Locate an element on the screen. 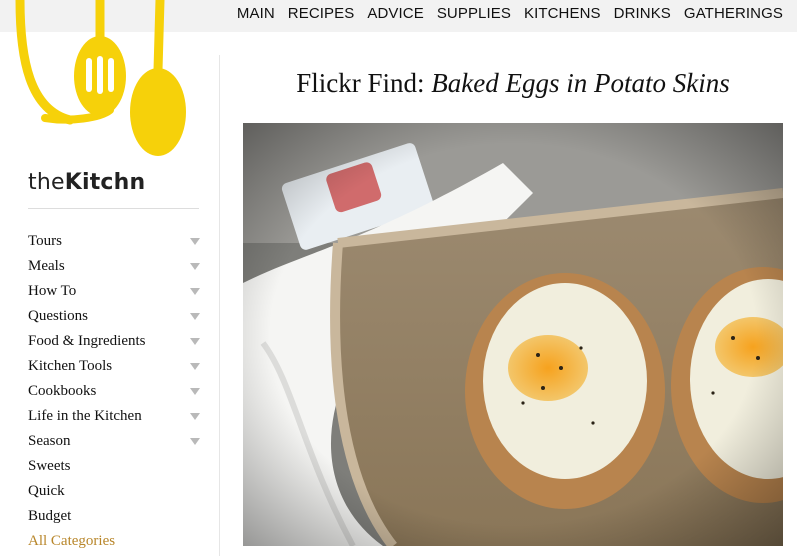  divider is located at coordinates (113, 208).